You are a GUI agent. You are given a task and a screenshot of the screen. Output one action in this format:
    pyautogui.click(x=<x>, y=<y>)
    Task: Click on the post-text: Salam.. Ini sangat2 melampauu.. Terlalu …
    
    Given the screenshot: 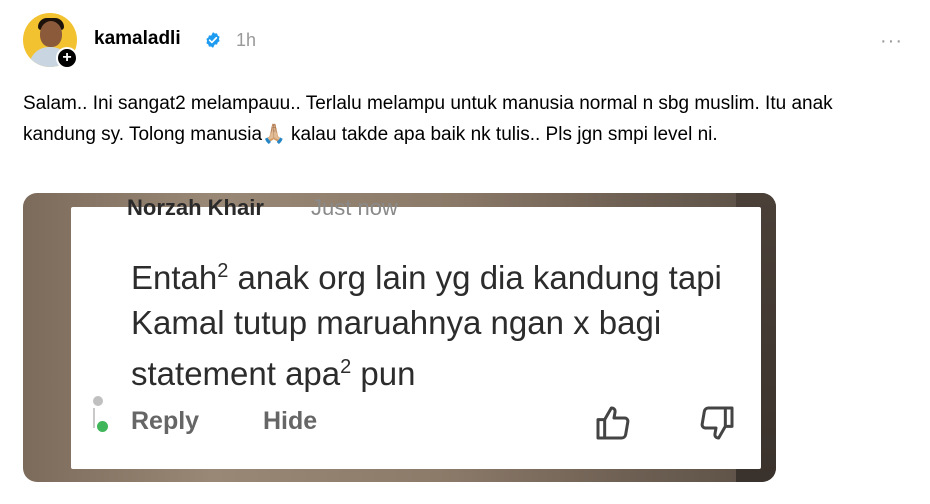 What is the action you would take?
    pyautogui.click(x=428, y=119)
    